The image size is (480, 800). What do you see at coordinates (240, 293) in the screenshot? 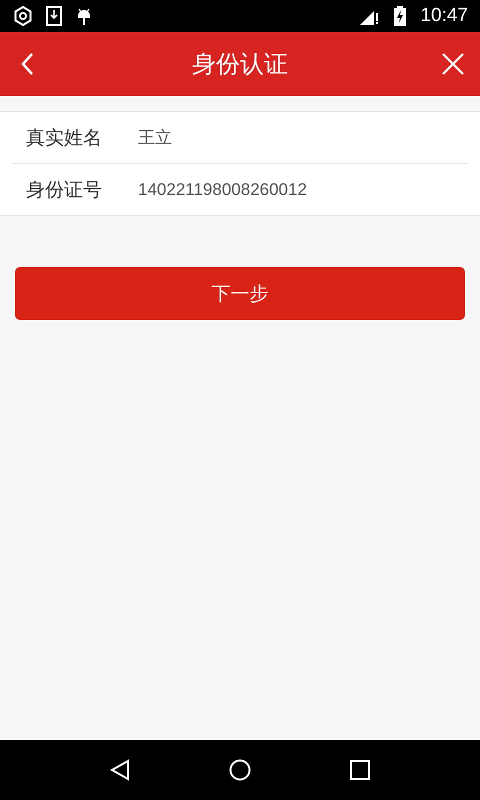
I see `next-button: 下一步` at bounding box center [240, 293].